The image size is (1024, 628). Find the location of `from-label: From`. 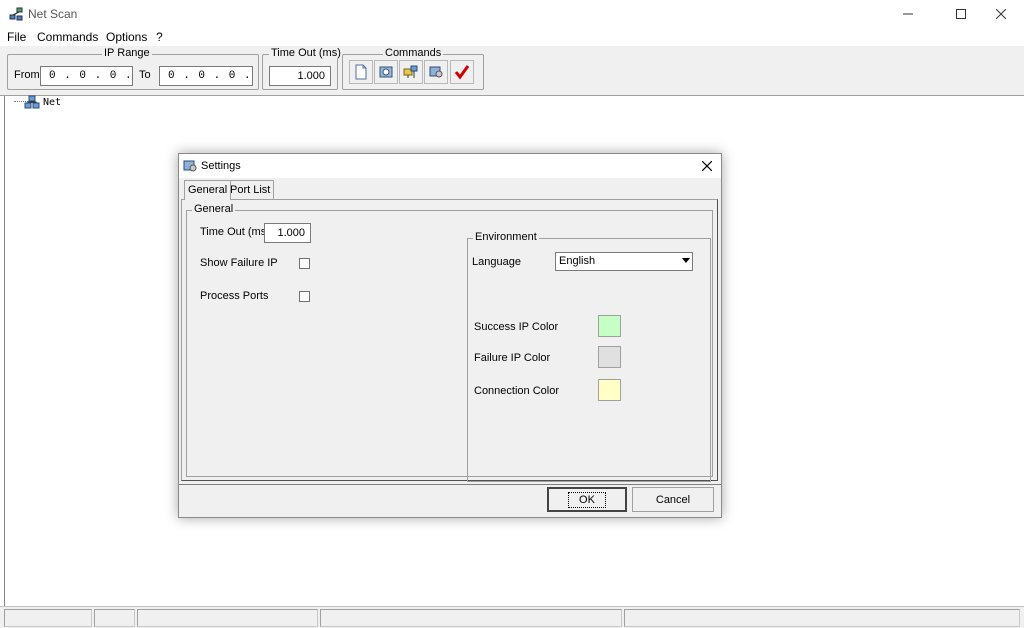

from-label: From is located at coordinates (27, 75).